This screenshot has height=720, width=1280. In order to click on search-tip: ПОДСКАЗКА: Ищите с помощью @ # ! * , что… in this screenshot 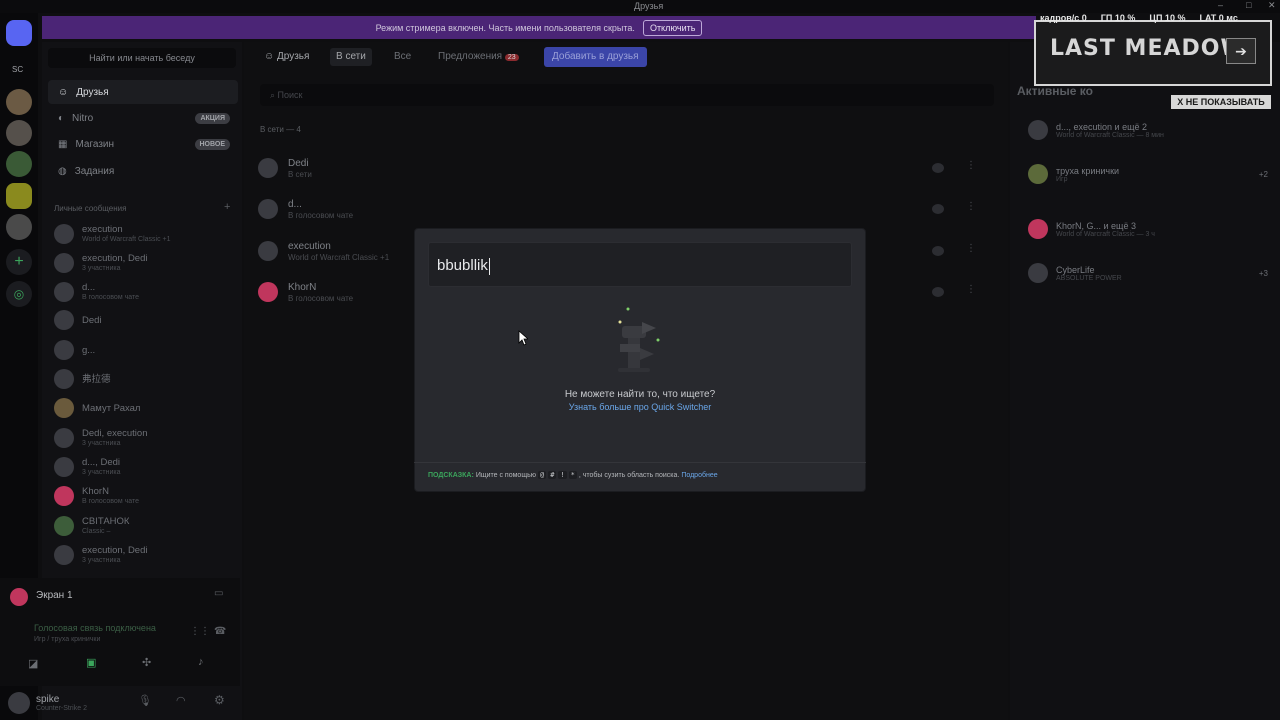, I will do `click(573, 475)`.